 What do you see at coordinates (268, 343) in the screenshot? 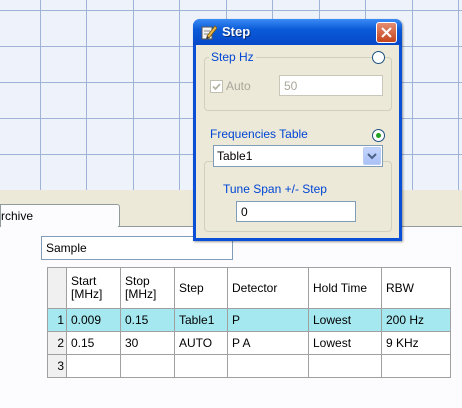
I see `cell-detector: P A` at bounding box center [268, 343].